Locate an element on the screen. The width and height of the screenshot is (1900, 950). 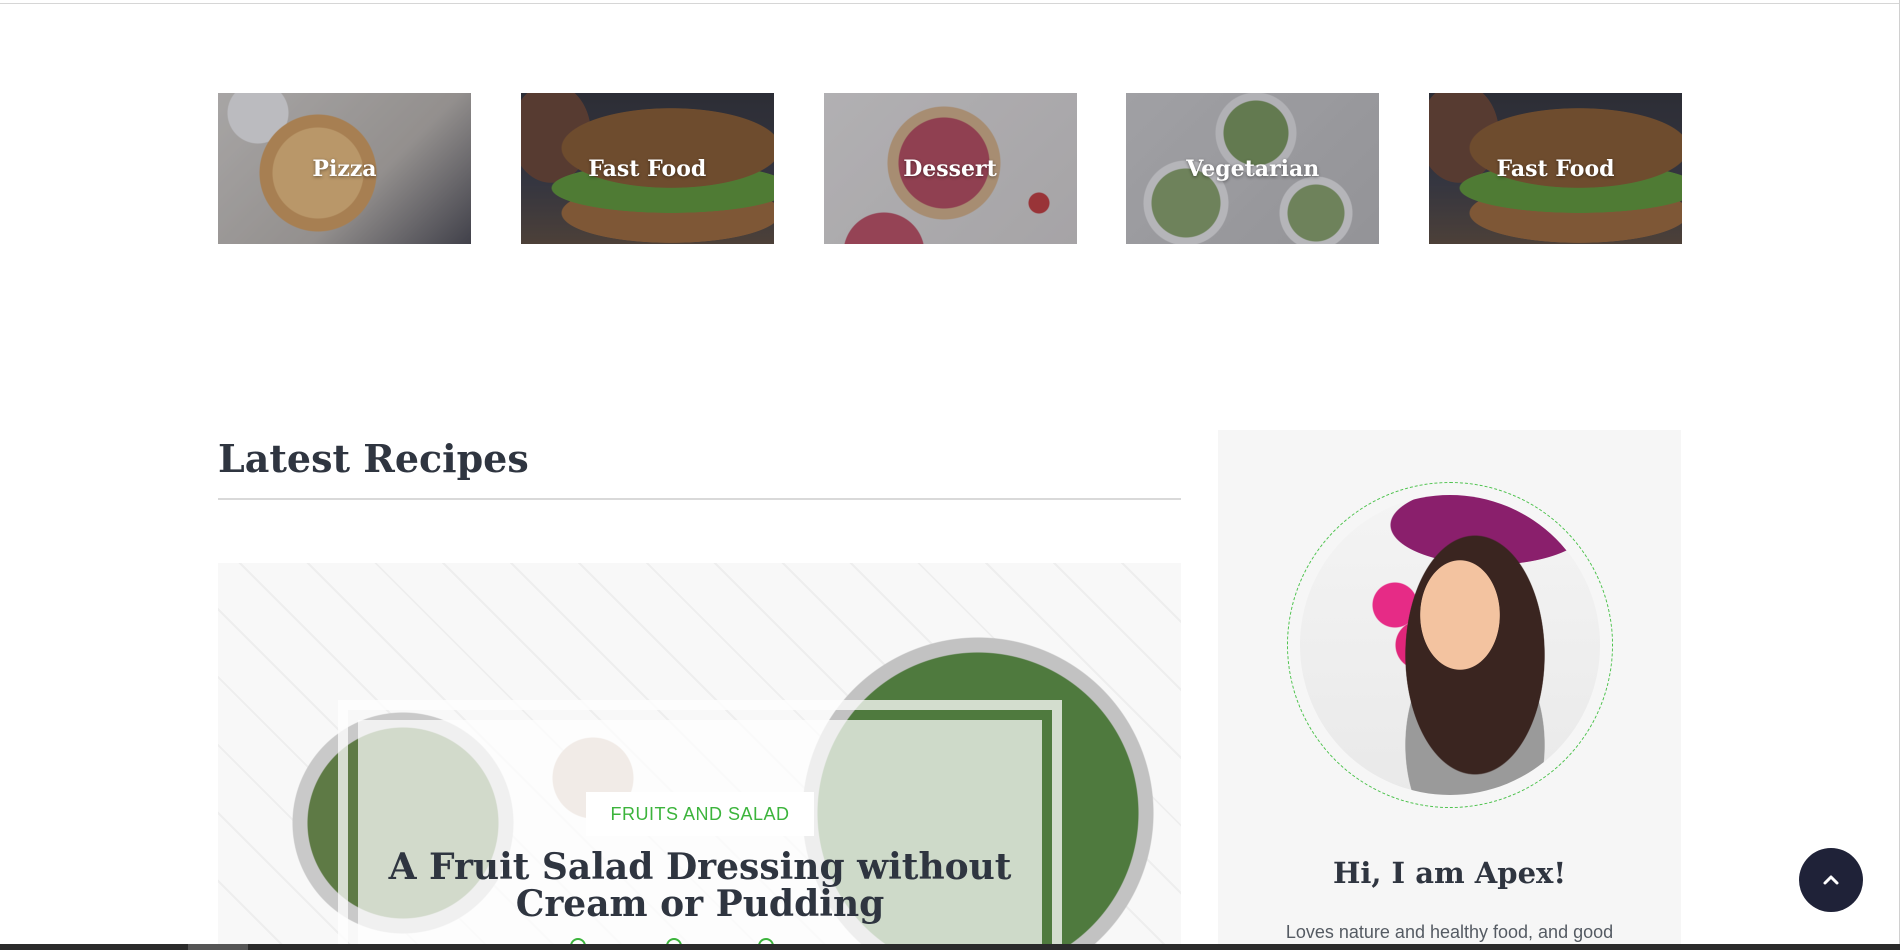
category-tile-fast-food: Fast Food is located at coordinates (647, 168).